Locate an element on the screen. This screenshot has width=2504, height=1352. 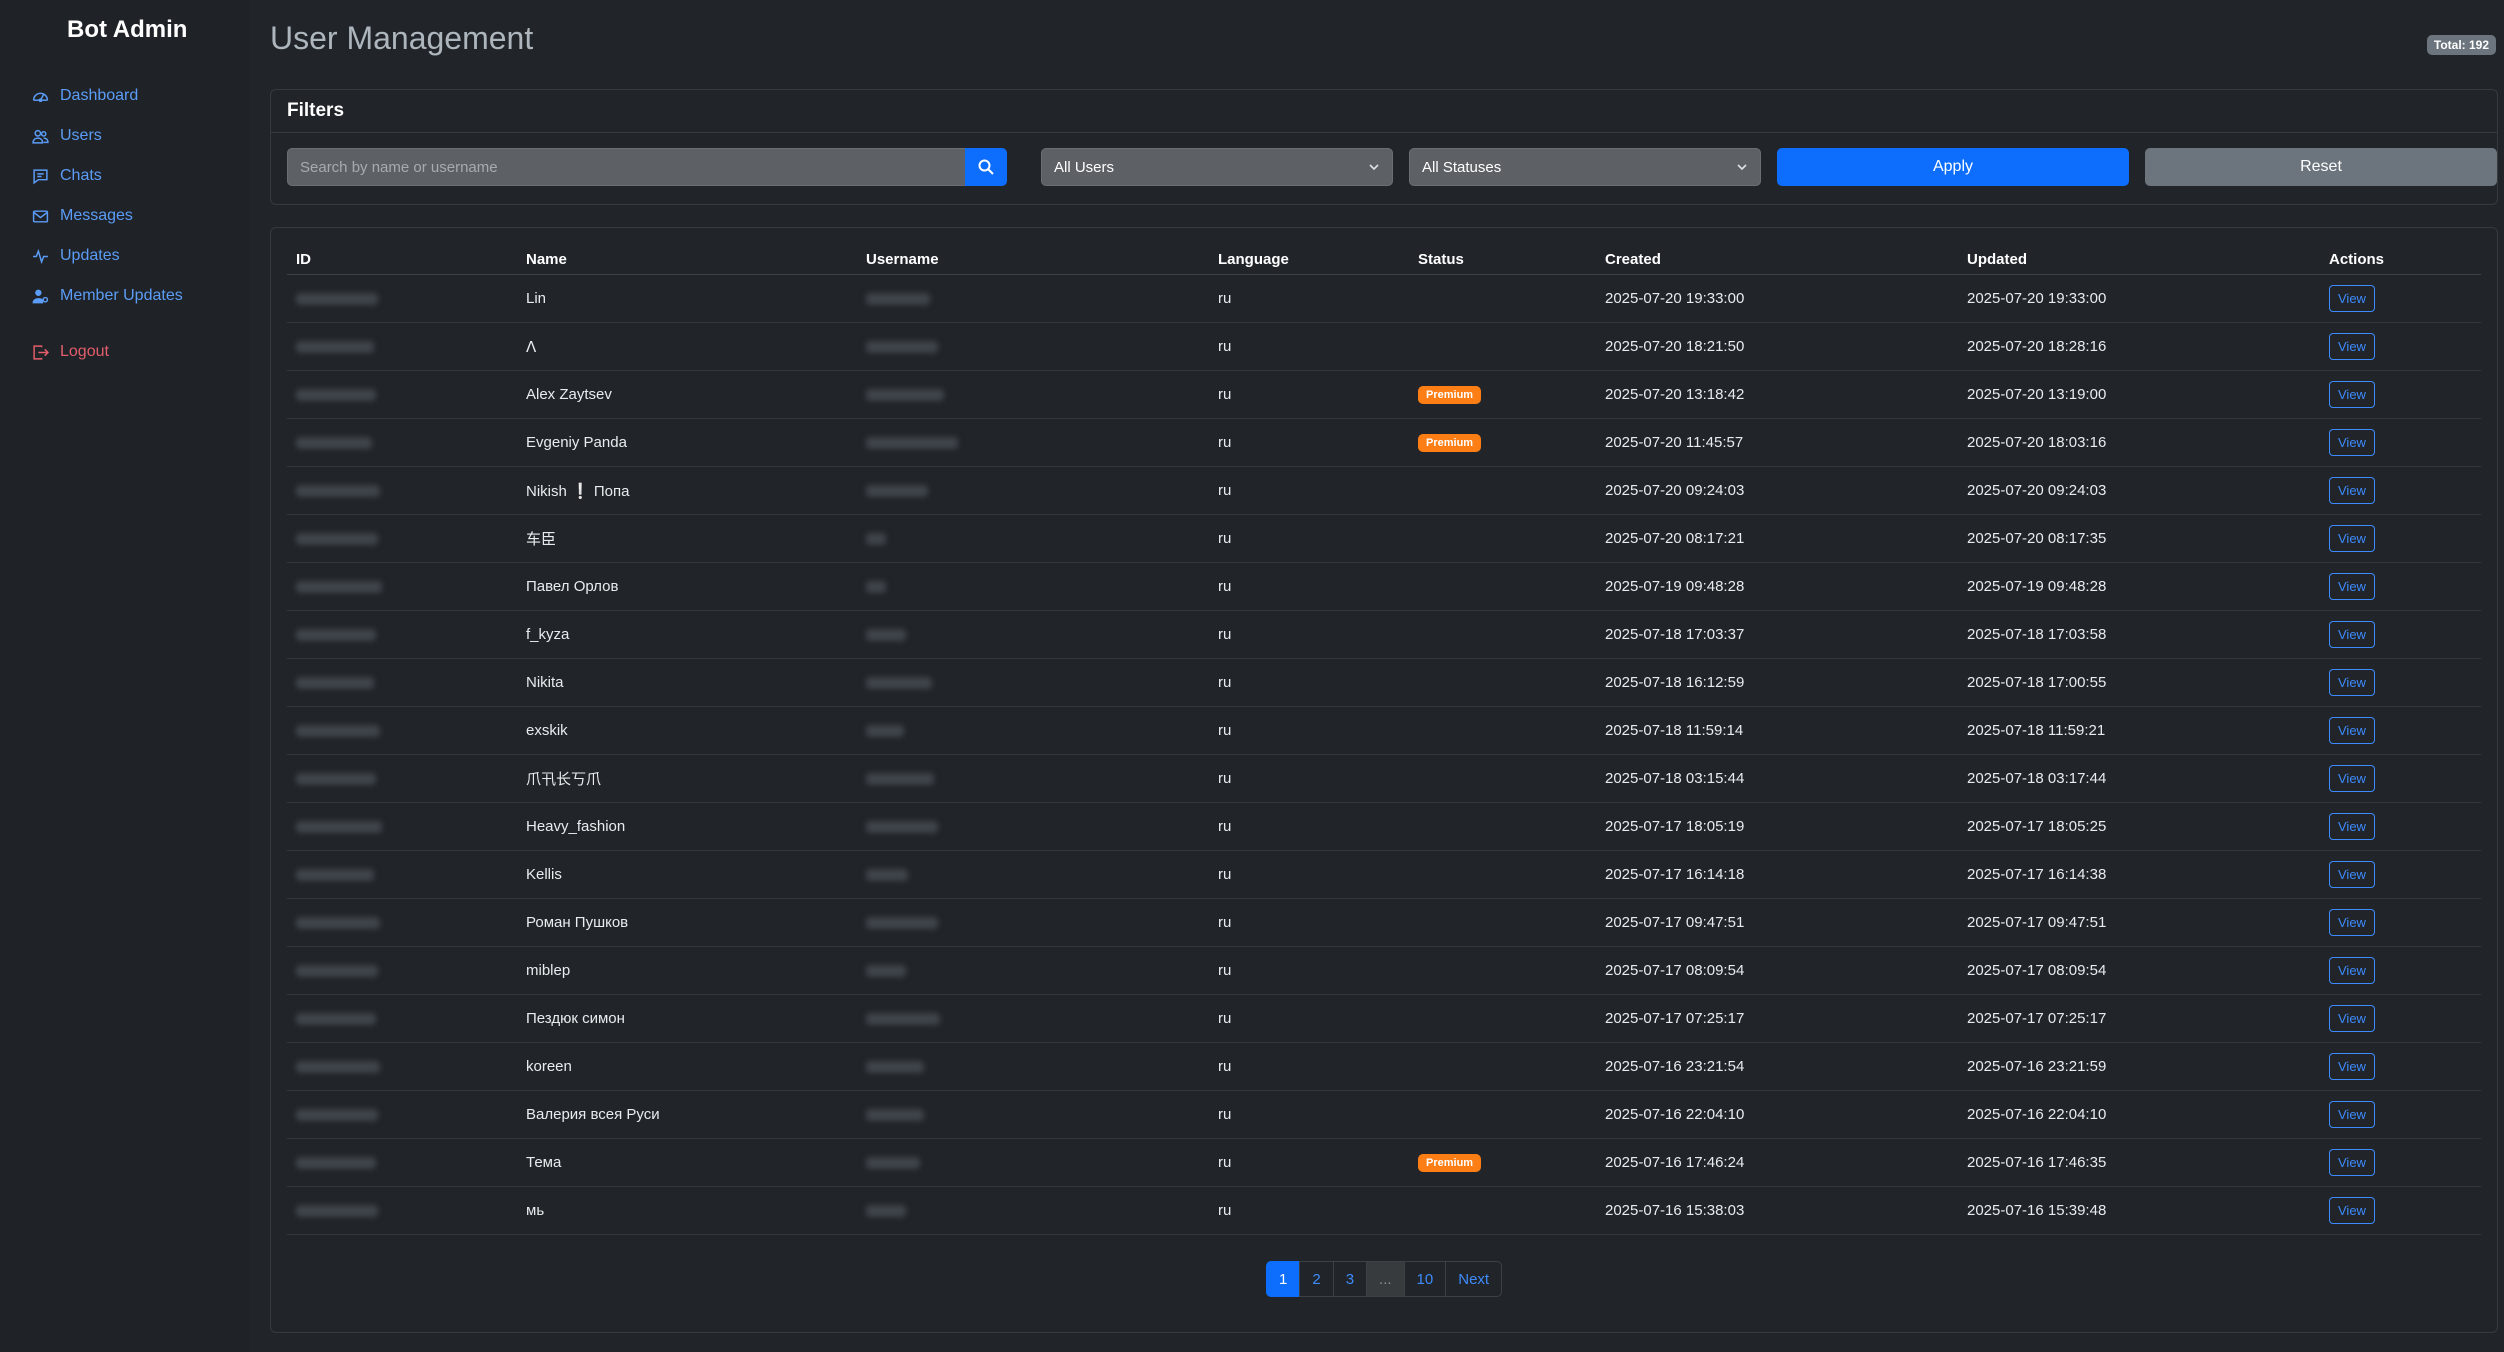
cell-created: 2025-07-20 18:21:50 is located at coordinates (1777, 346).